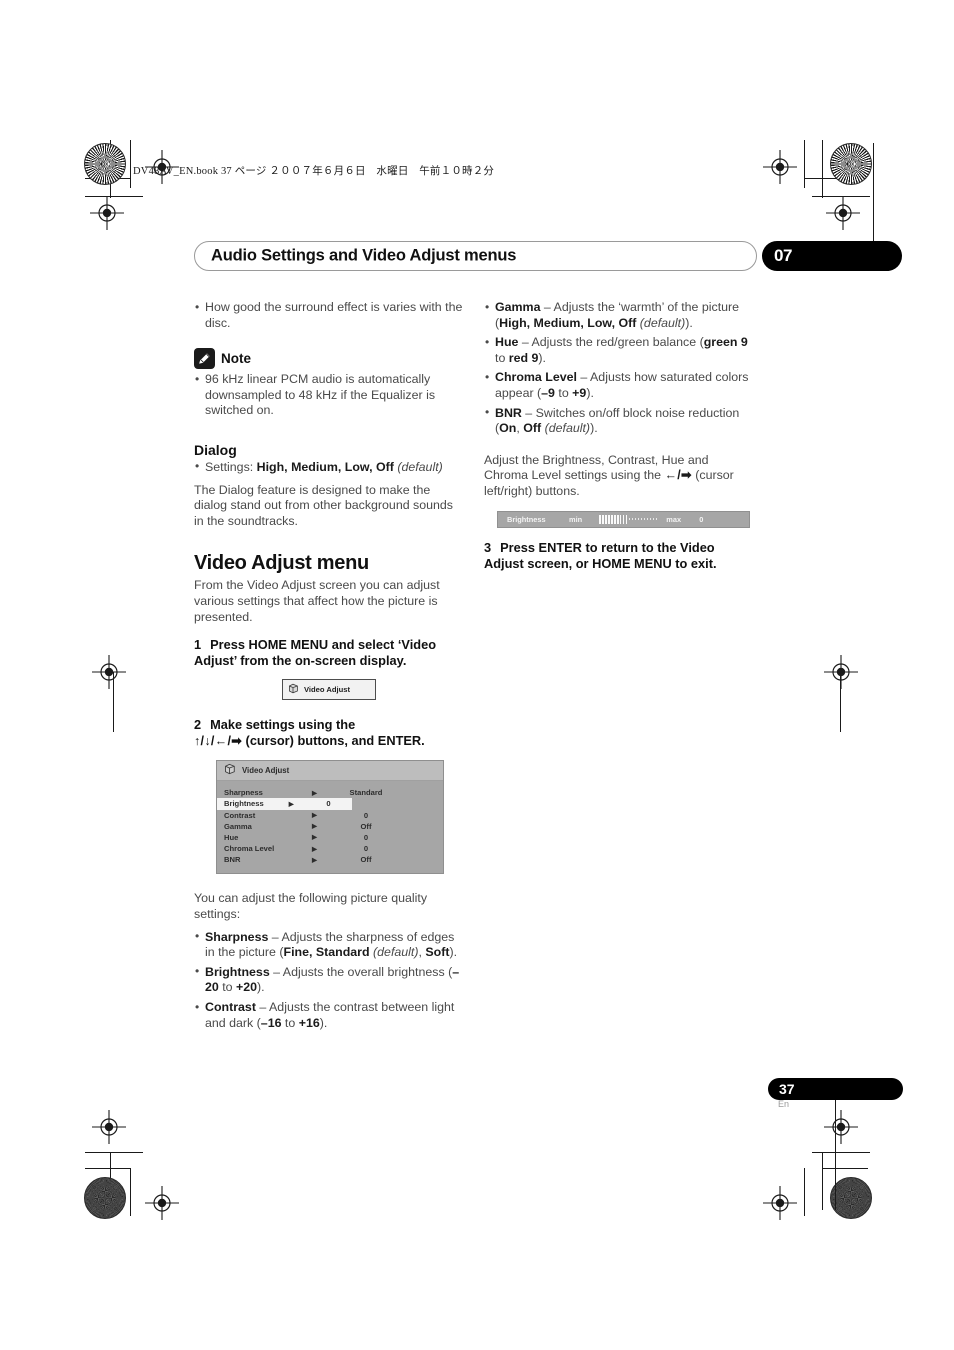  I want to click on setting-name: Gamma, so click(518, 307).